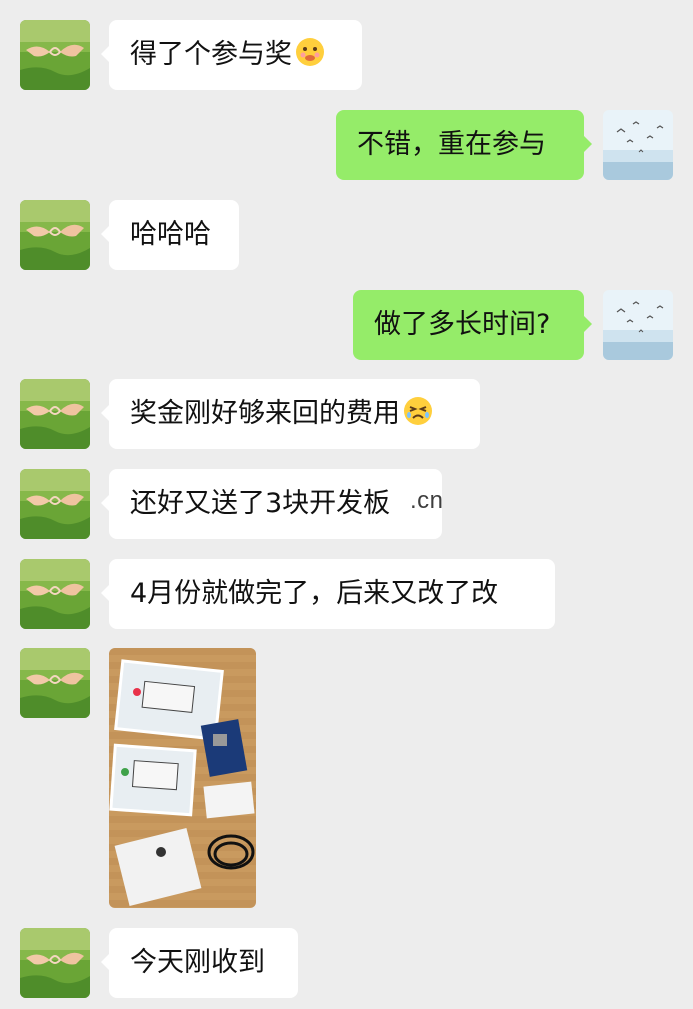 This screenshot has width=693, height=1009. I want to click on photo-message, so click(182, 778).